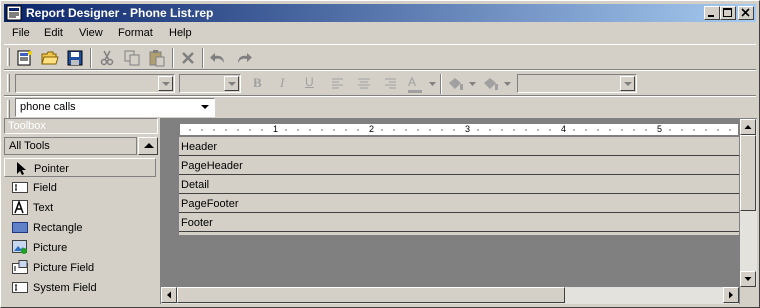  I want to click on tool-picture-field: Picture Field, so click(80, 267).